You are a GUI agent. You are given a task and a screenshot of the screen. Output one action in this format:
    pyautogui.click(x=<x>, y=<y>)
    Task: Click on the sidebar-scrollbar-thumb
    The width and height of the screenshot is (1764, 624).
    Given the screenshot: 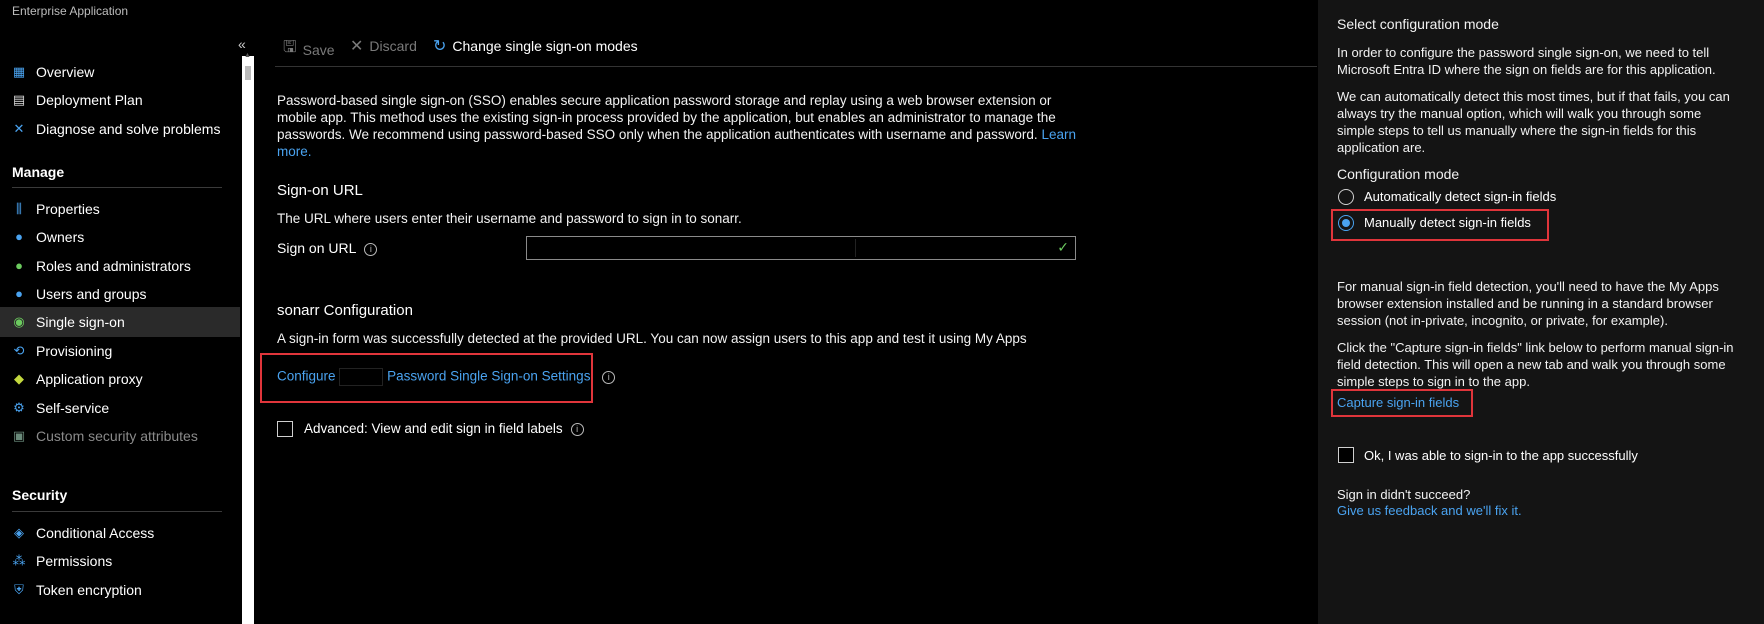 What is the action you would take?
    pyautogui.click(x=248, y=73)
    